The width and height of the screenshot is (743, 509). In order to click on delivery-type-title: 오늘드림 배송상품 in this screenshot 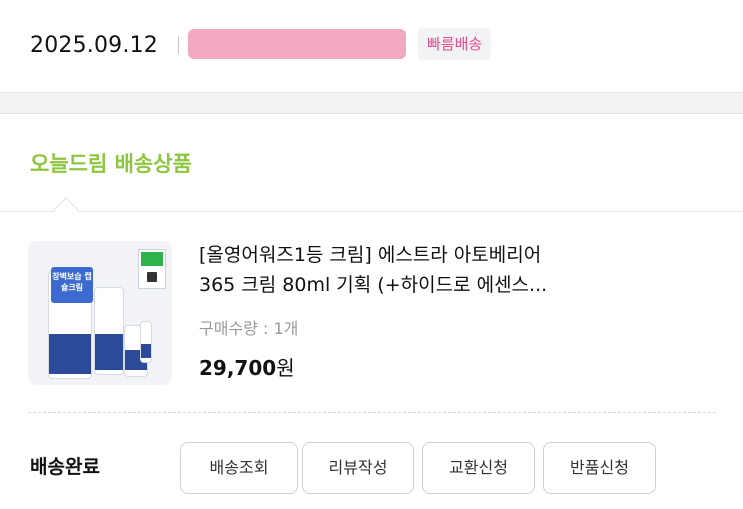, I will do `click(111, 164)`.